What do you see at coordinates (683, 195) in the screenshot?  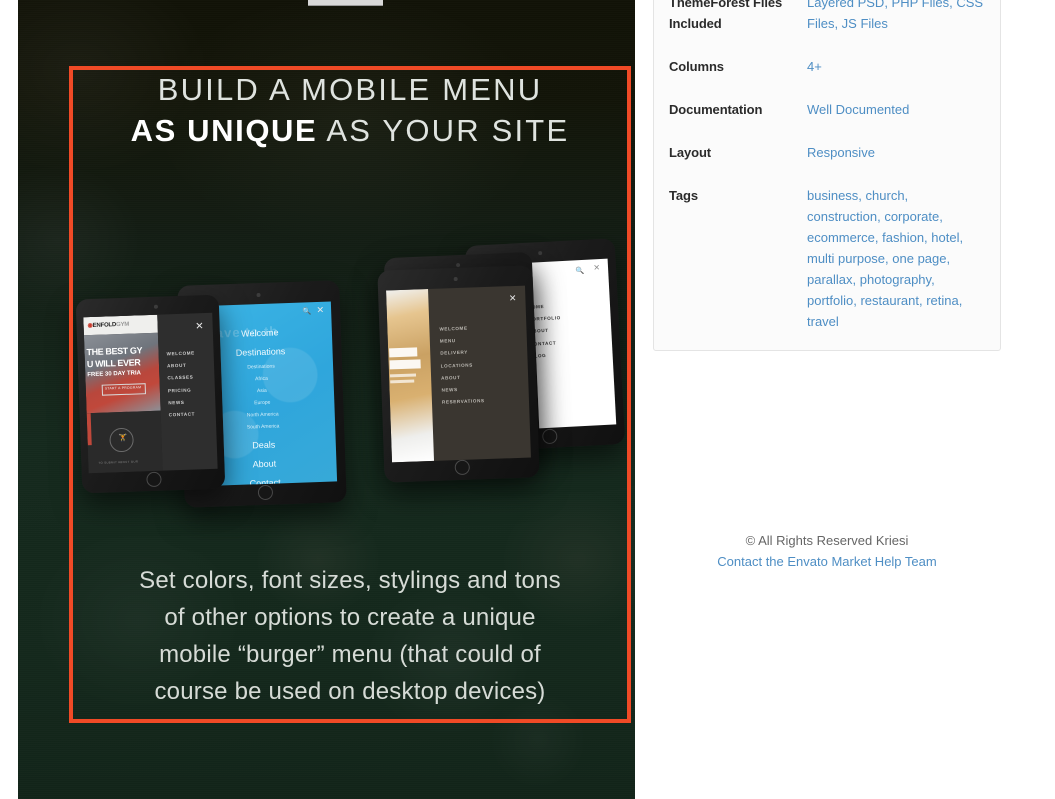 I see `attribute-label: Tags` at bounding box center [683, 195].